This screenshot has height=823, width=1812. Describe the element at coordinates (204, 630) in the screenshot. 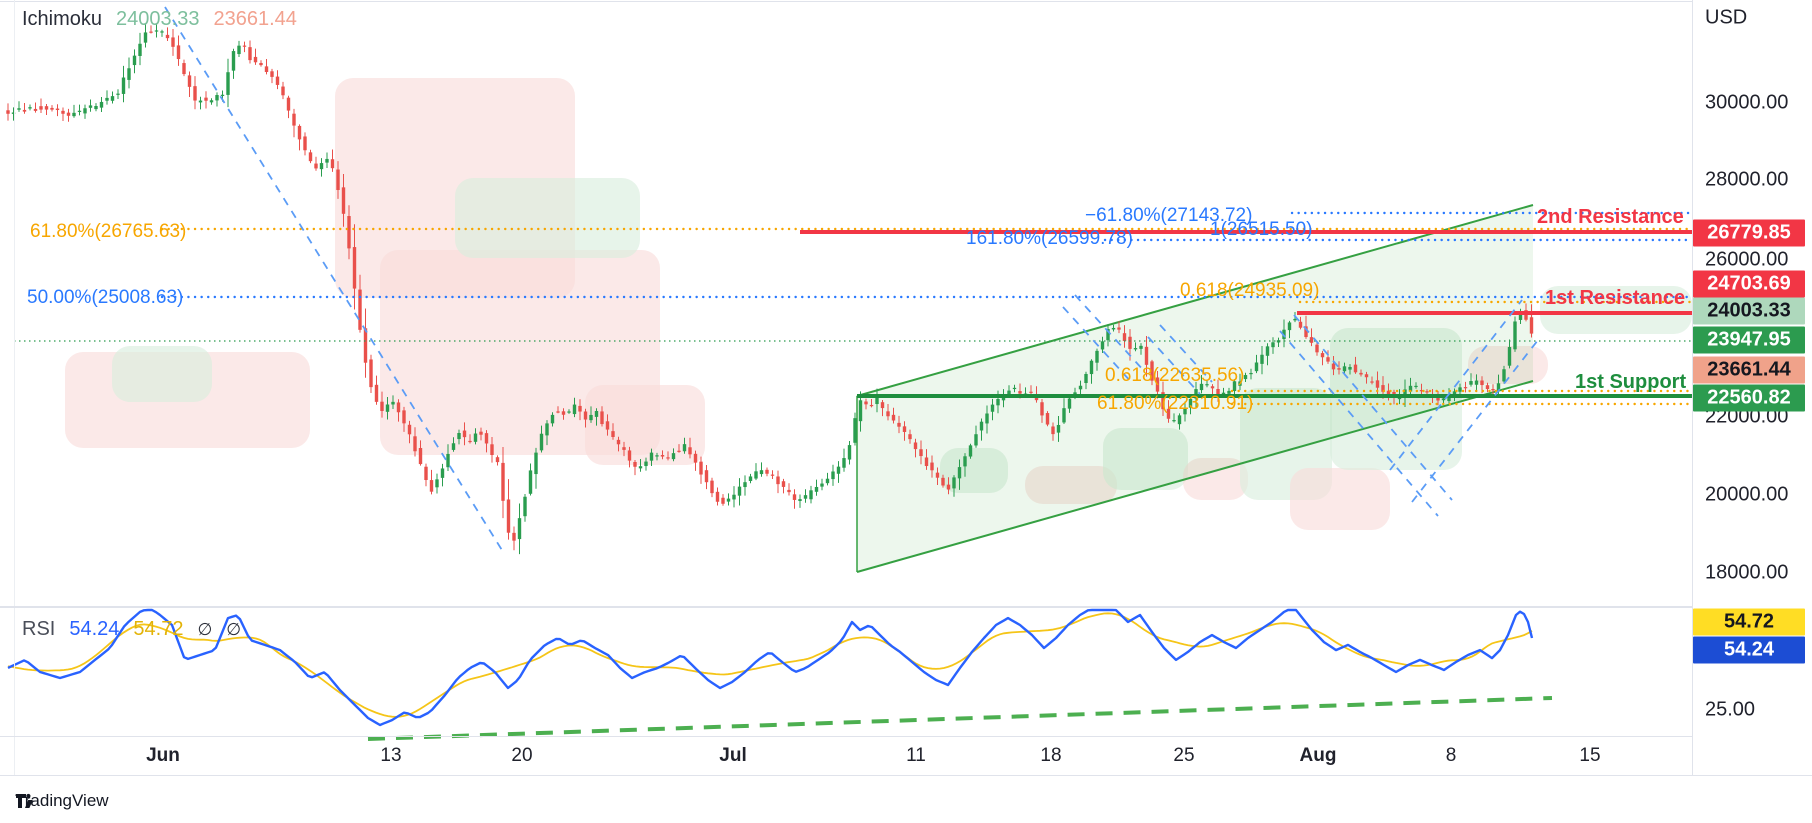

I see `rsi-source-icon: ∅` at that location.